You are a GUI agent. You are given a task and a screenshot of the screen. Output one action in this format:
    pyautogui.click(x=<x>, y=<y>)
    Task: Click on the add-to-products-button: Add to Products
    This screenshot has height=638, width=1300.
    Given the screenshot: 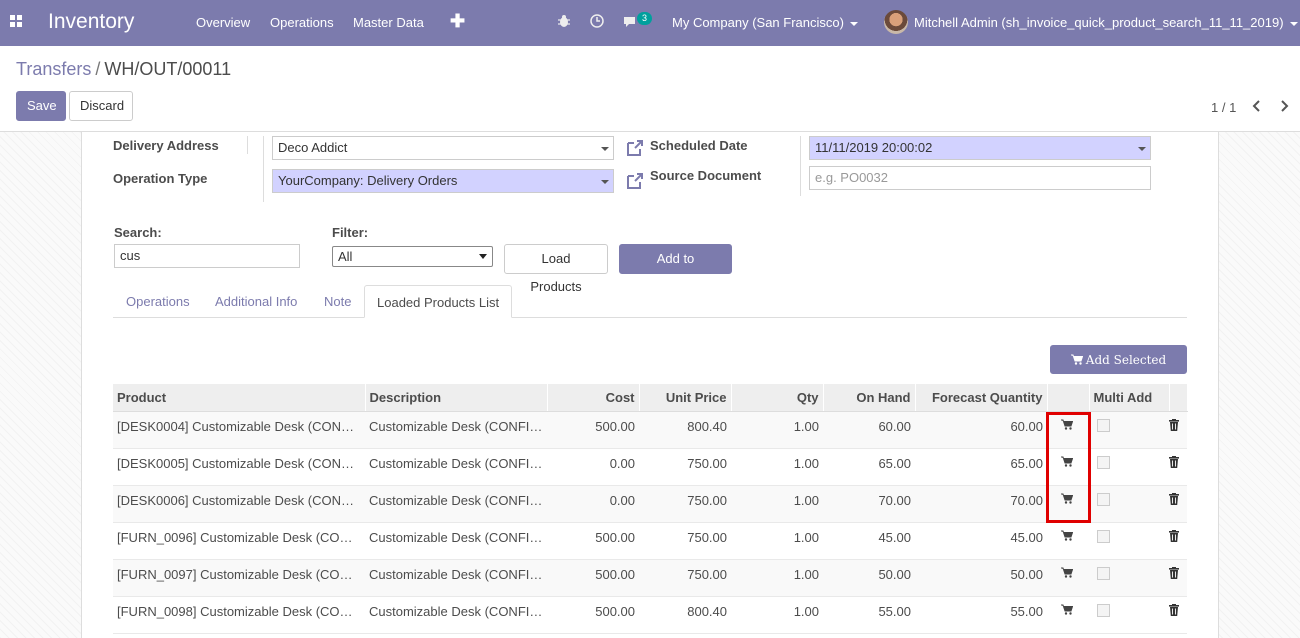 What is the action you would take?
    pyautogui.click(x=675, y=269)
    